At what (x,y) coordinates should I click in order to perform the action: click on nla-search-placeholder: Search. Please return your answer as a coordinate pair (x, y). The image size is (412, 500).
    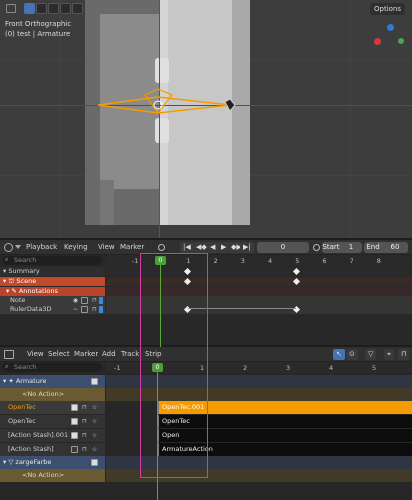
    Looking at the image, I should click on (25, 367).